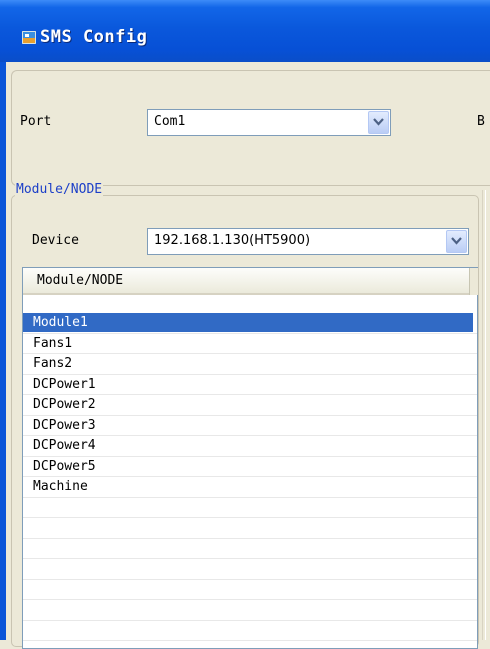  What do you see at coordinates (250, 344) in the screenshot?
I see `list-item: Fans1` at bounding box center [250, 344].